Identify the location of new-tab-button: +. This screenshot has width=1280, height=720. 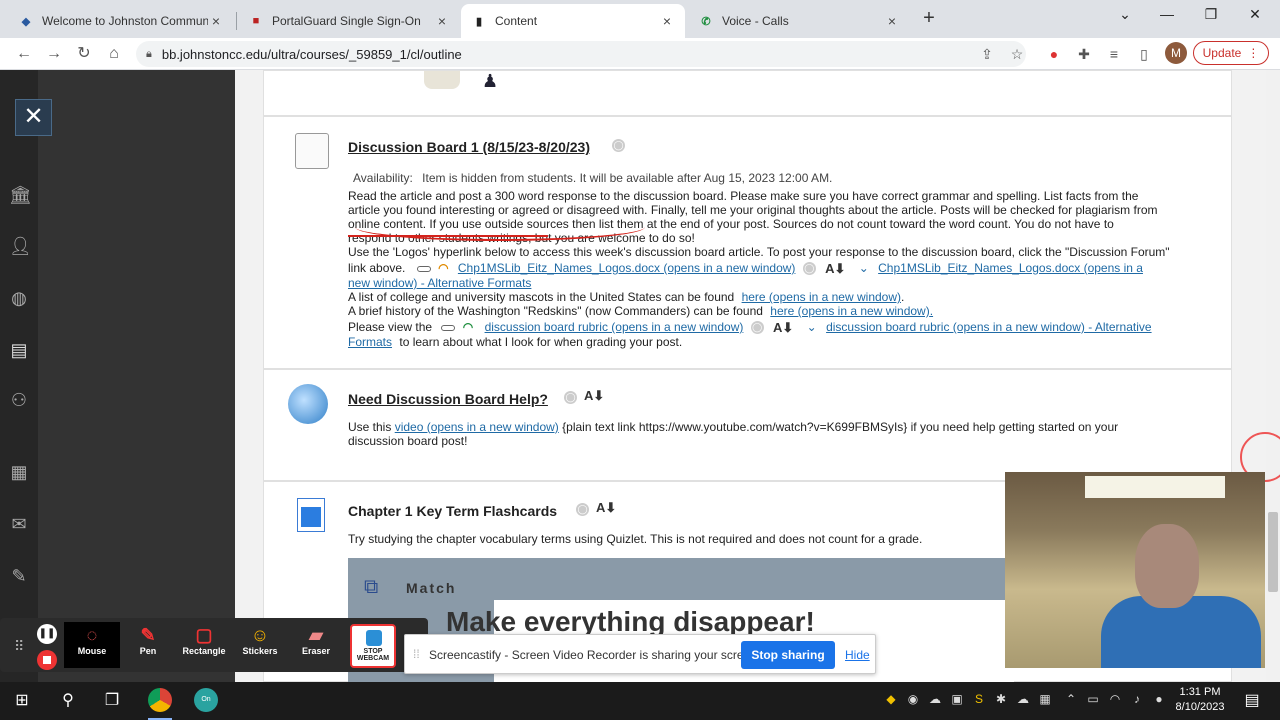
(929, 19).